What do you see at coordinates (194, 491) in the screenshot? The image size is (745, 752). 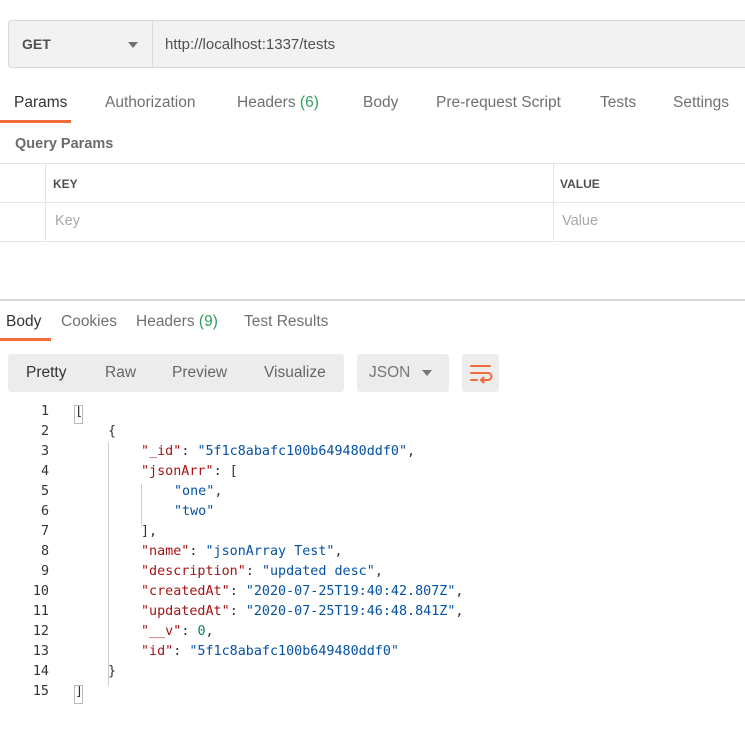 I see `json-string: "one"` at bounding box center [194, 491].